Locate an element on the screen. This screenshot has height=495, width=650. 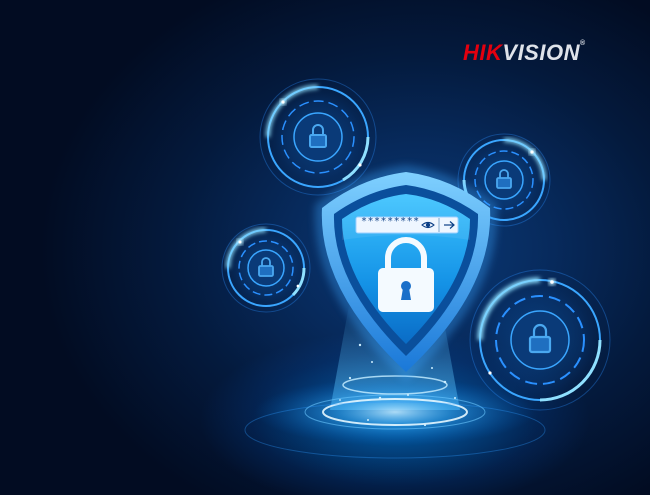
logo-registered-mark: ® is located at coordinates (582, 43).